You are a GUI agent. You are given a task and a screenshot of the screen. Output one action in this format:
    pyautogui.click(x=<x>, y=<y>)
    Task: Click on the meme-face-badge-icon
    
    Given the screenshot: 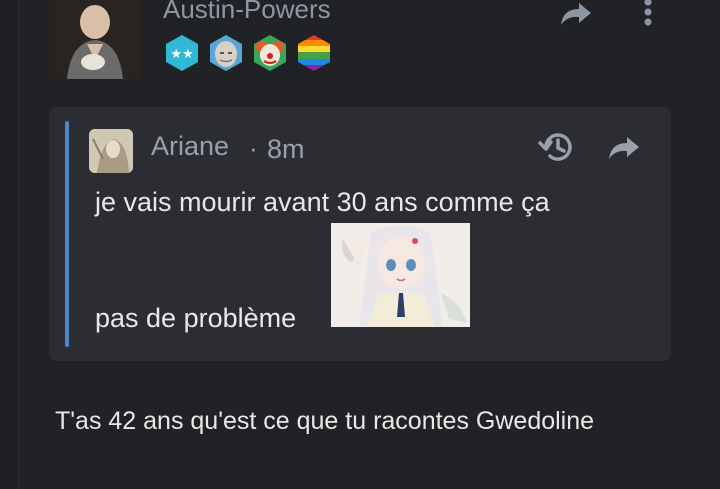 What is the action you would take?
    pyautogui.click(x=226, y=53)
    